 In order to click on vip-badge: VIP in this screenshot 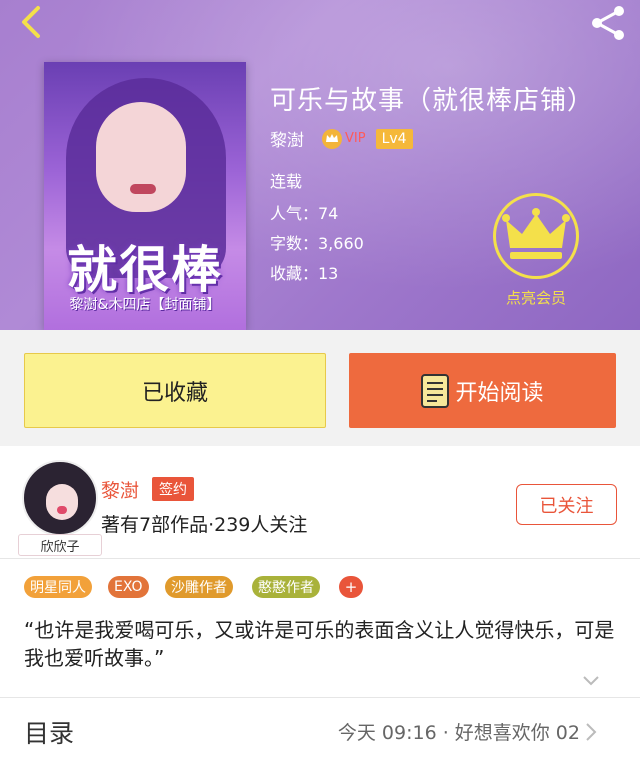, I will do `click(344, 139)`.